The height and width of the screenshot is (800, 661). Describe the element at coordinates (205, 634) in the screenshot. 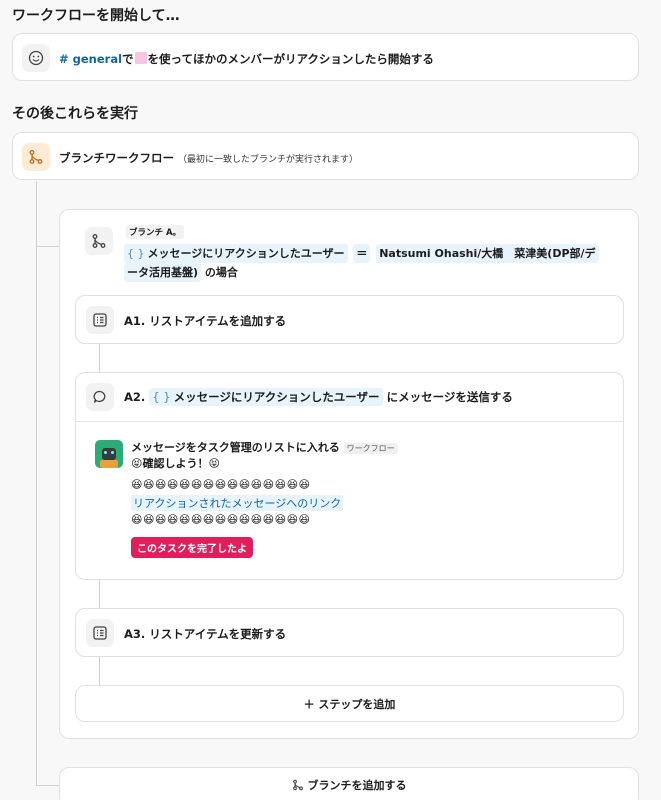

I see `step-a3-label: A3. リストアイテムを更新する` at that location.